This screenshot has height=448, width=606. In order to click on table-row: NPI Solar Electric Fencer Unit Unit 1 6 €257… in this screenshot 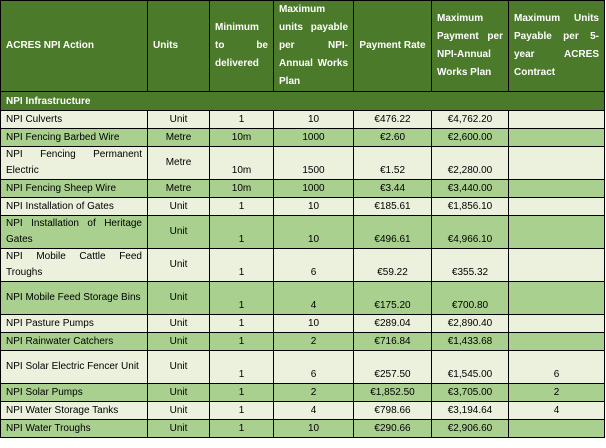, I will do `click(302, 367)`.